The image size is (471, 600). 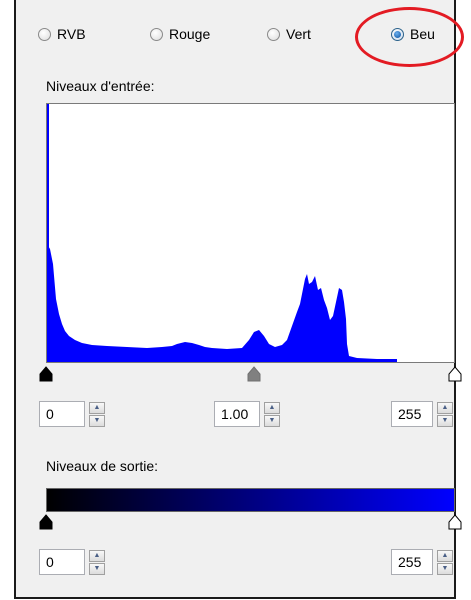 I want to click on radio-rouge: Rouge, so click(x=180, y=34).